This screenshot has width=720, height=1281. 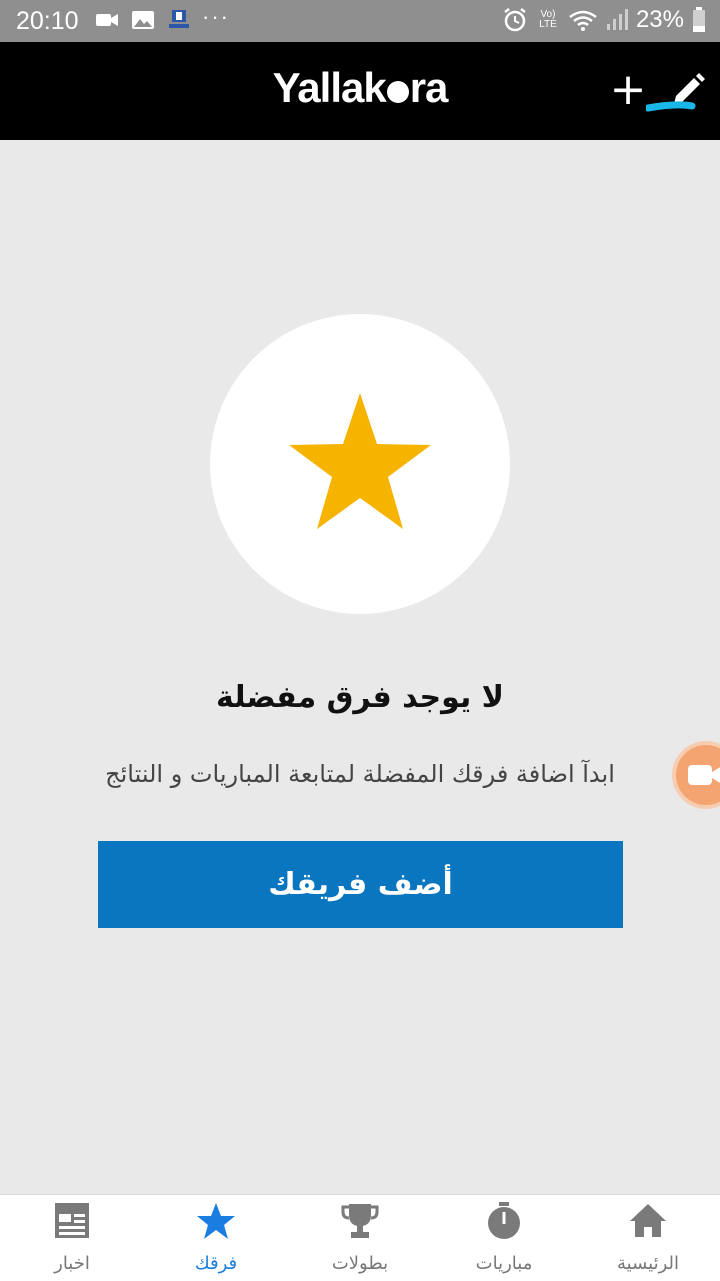 What do you see at coordinates (360, 1221) in the screenshot?
I see `trophy-icon` at bounding box center [360, 1221].